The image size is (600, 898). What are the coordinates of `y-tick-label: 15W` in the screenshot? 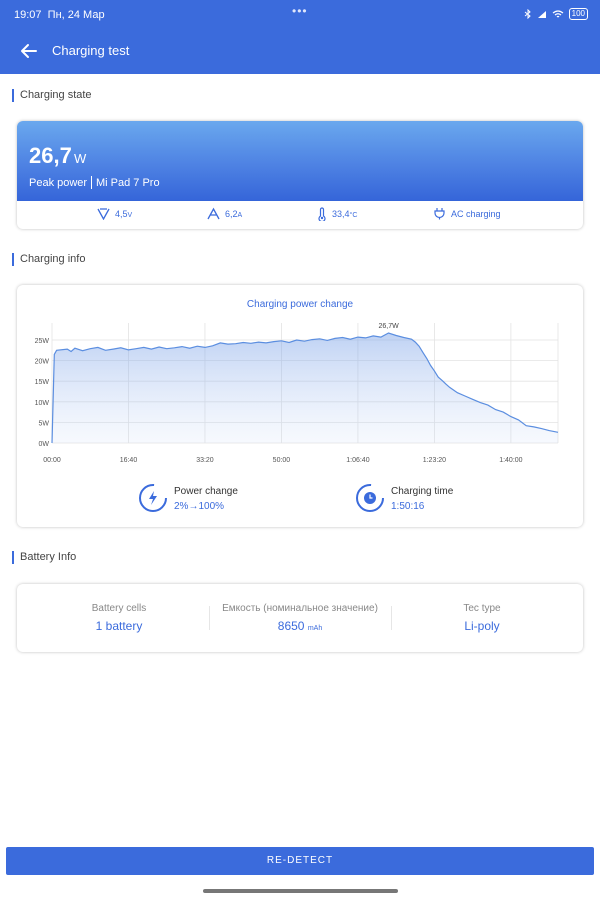 It's located at (42, 382).